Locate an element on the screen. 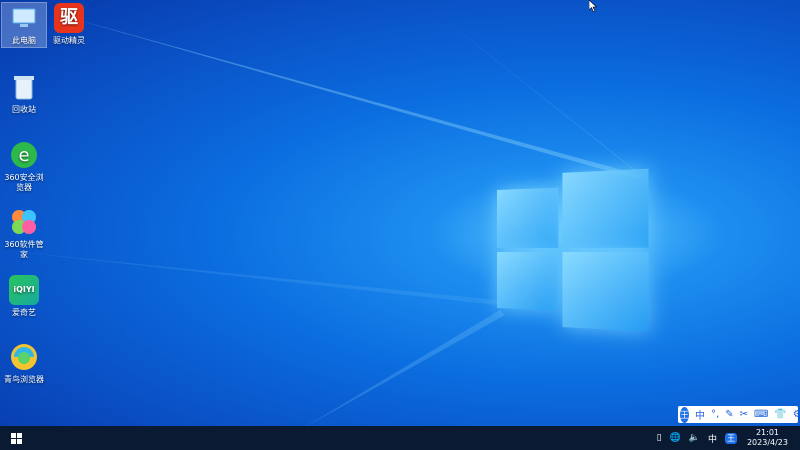  iqiyi-icon: iQIYI is located at coordinates (24, 290).